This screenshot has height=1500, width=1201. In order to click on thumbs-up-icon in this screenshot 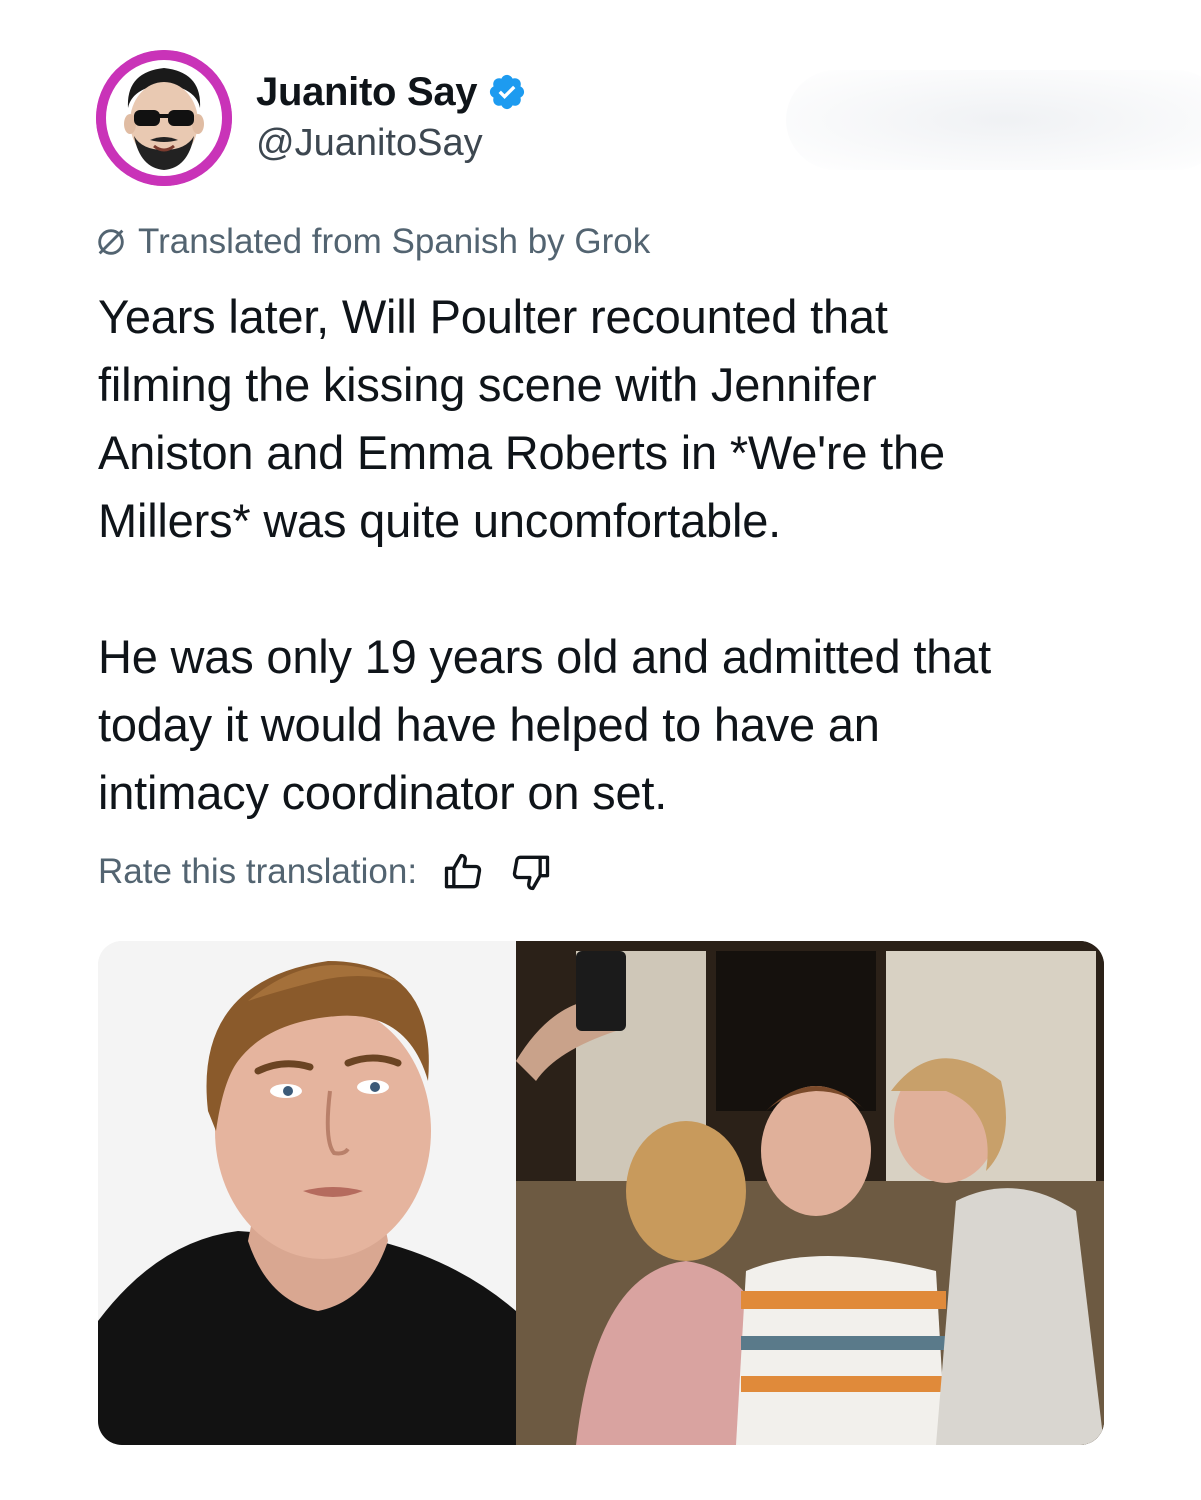, I will do `click(463, 872)`.